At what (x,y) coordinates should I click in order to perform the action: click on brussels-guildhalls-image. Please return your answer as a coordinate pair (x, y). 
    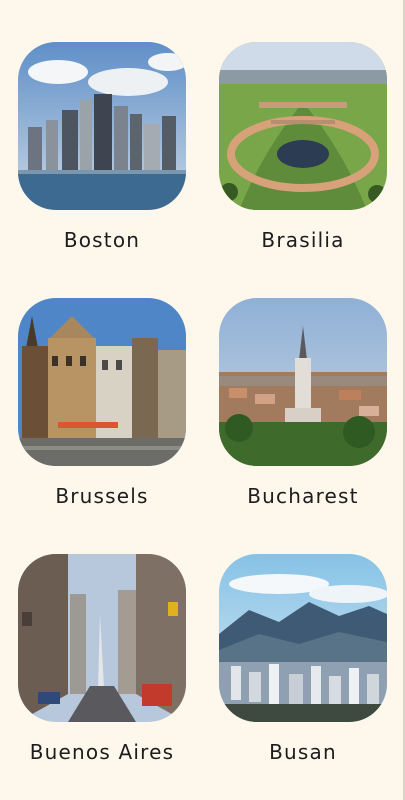
    Looking at the image, I should click on (102, 382).